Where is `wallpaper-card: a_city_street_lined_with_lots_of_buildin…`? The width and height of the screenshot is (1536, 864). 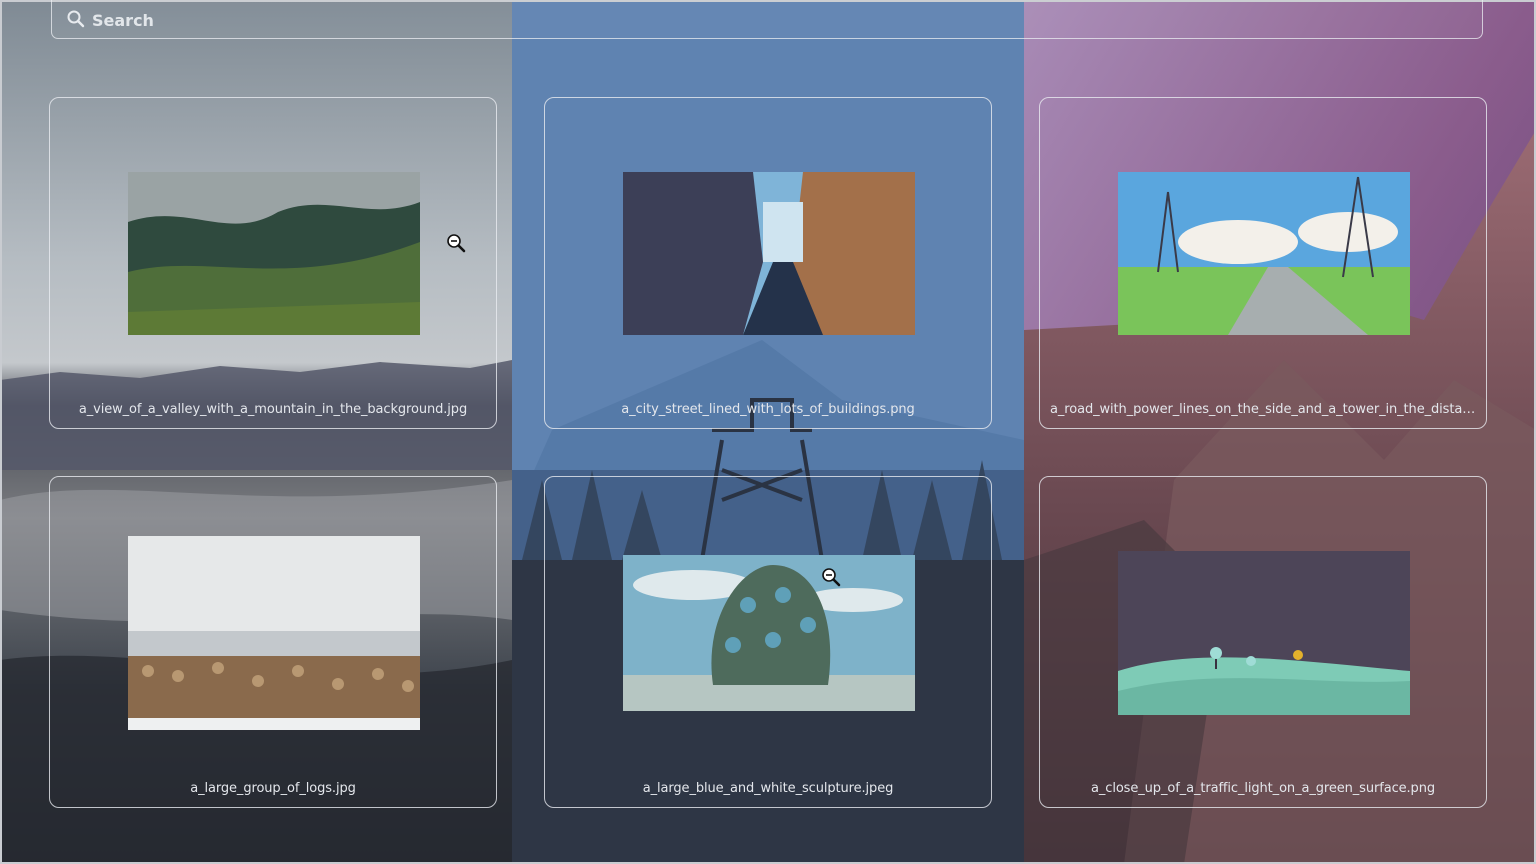
wallpaper-card: a_city_street_lined_with_lots_of_buildin… is located at coordinates (768, 263).